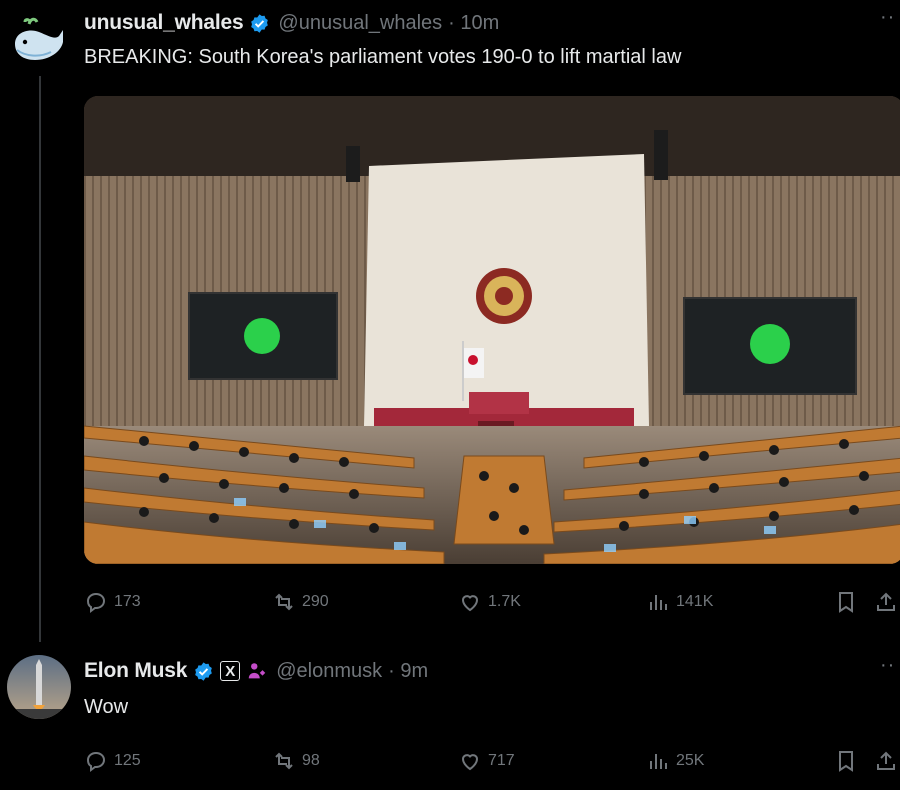 The image size is (900, 790). I want to click on like-count: 1.7K, so click(504, 601).